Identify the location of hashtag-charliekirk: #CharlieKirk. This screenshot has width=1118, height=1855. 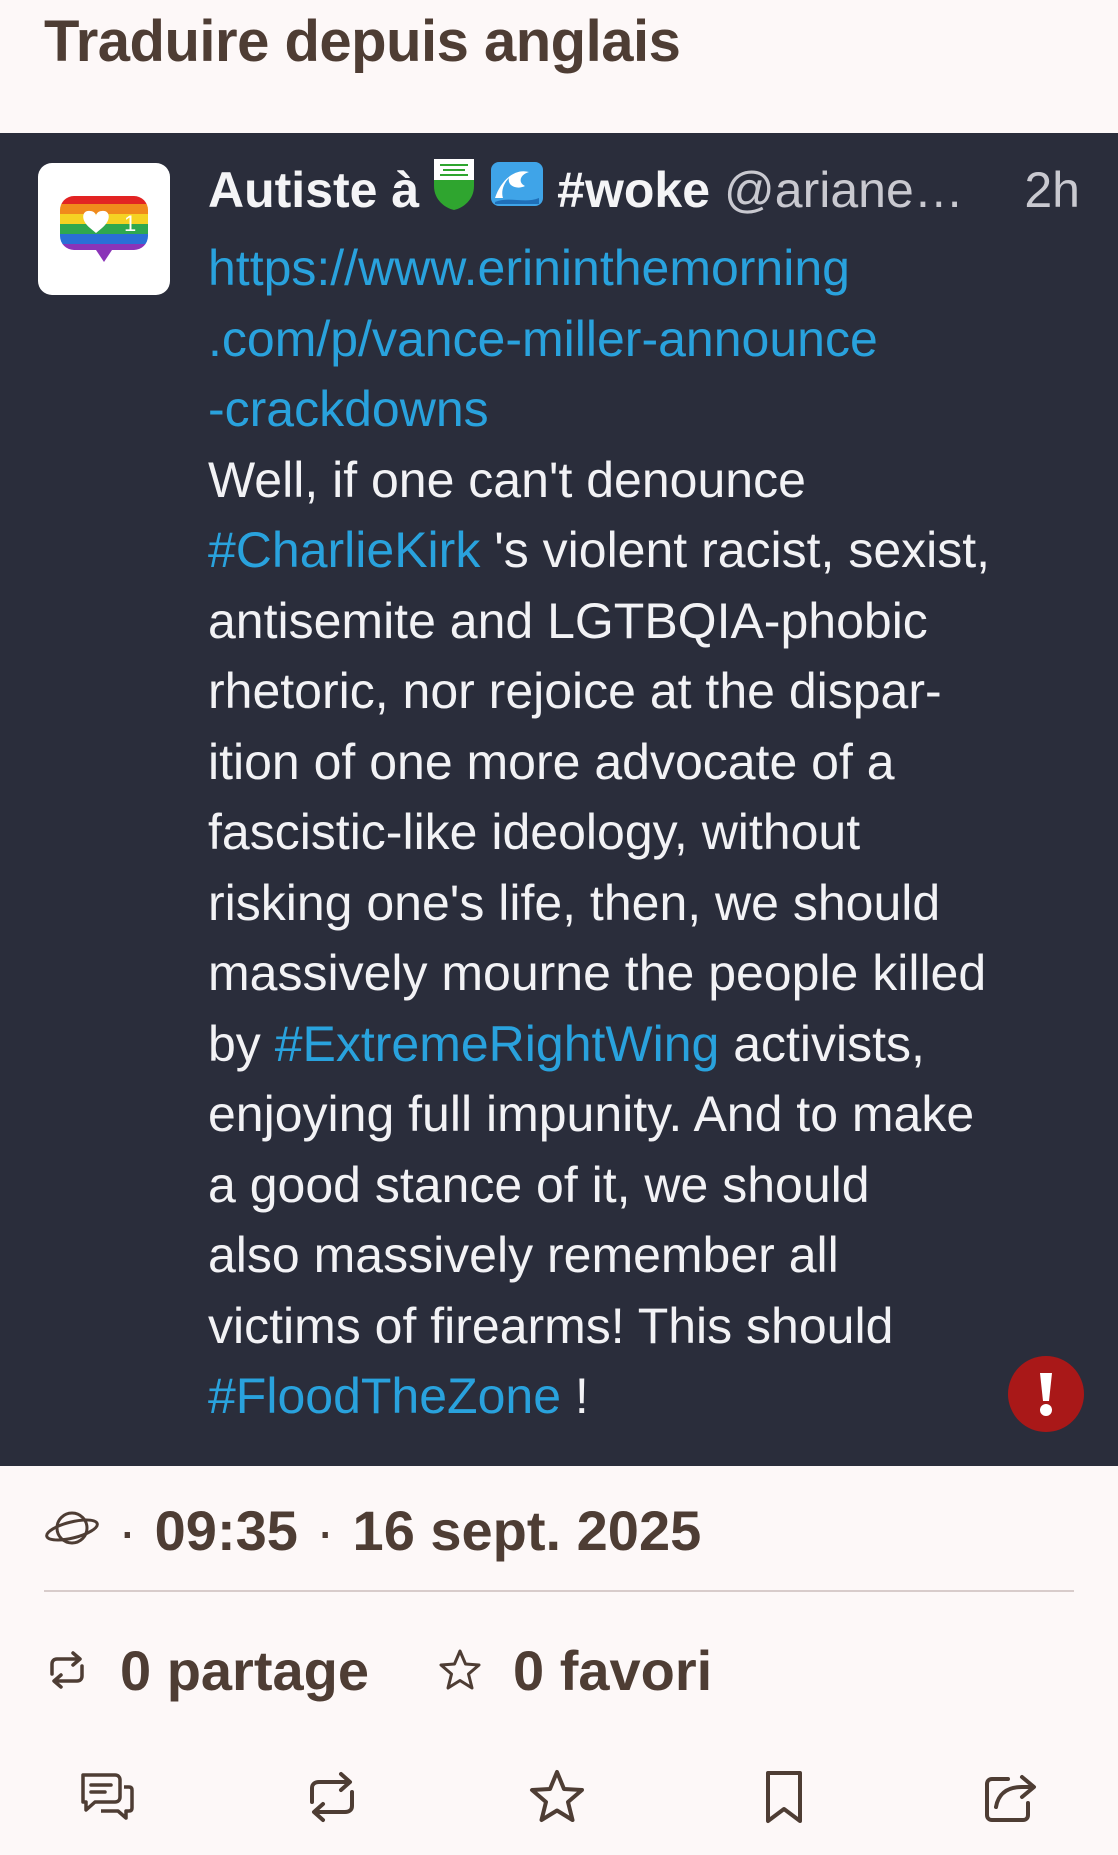
(344, 550).